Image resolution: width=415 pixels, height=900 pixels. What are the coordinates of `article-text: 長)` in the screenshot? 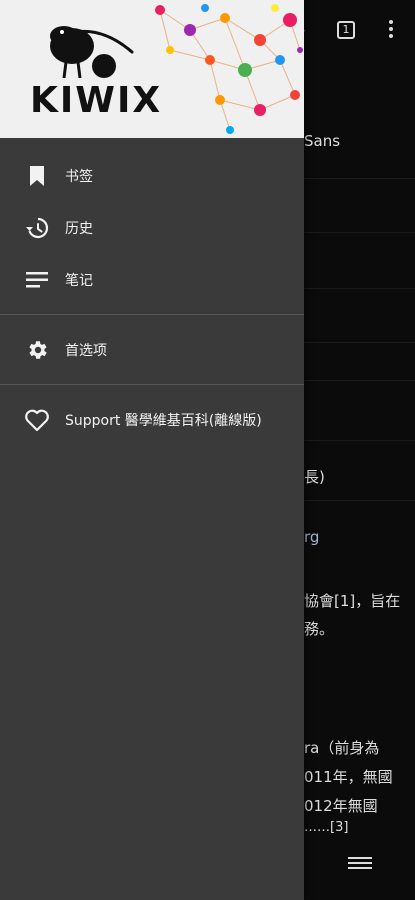 It's located at (314, 477).